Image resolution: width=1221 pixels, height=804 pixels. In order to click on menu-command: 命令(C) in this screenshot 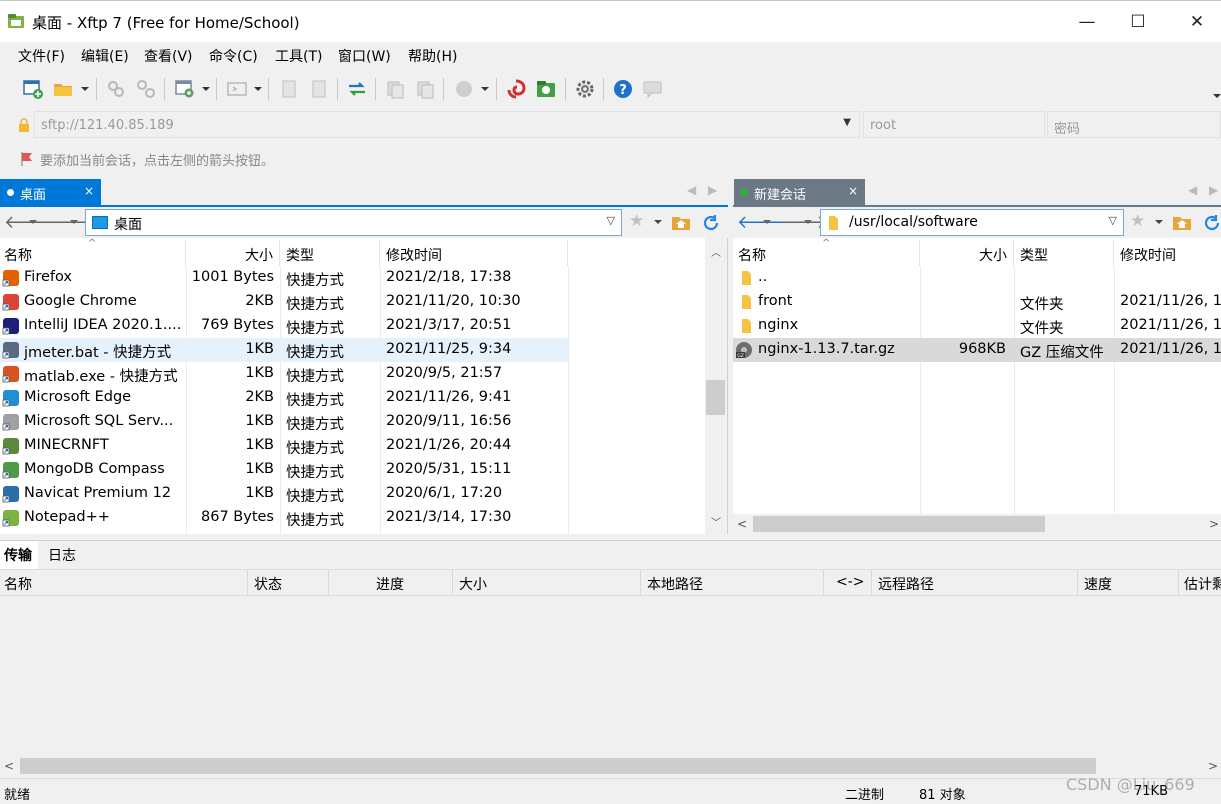, I will do `click(233, 56)`.